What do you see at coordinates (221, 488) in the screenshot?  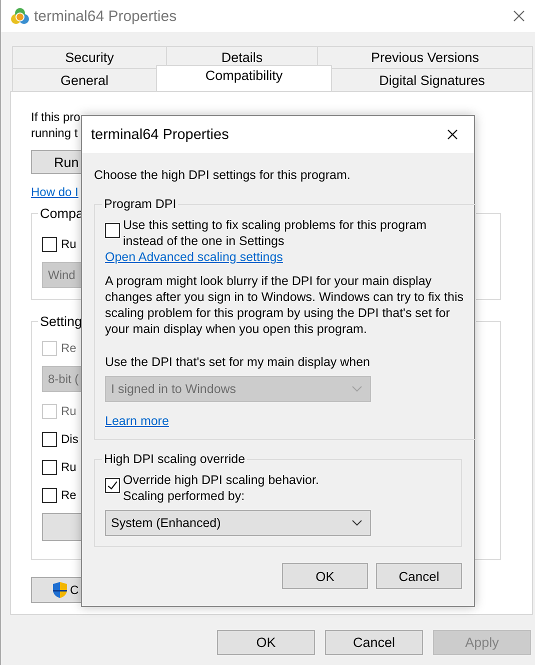 I see `checkbox-label: Override high DPI scaling behavior. Scaling performed by:` at bounding box center [221, 488].